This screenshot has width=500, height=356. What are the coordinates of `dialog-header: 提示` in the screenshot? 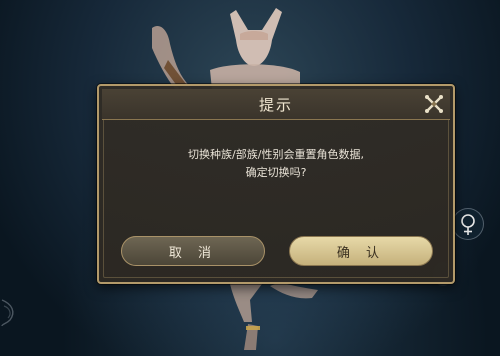 It's located at (276, 104).